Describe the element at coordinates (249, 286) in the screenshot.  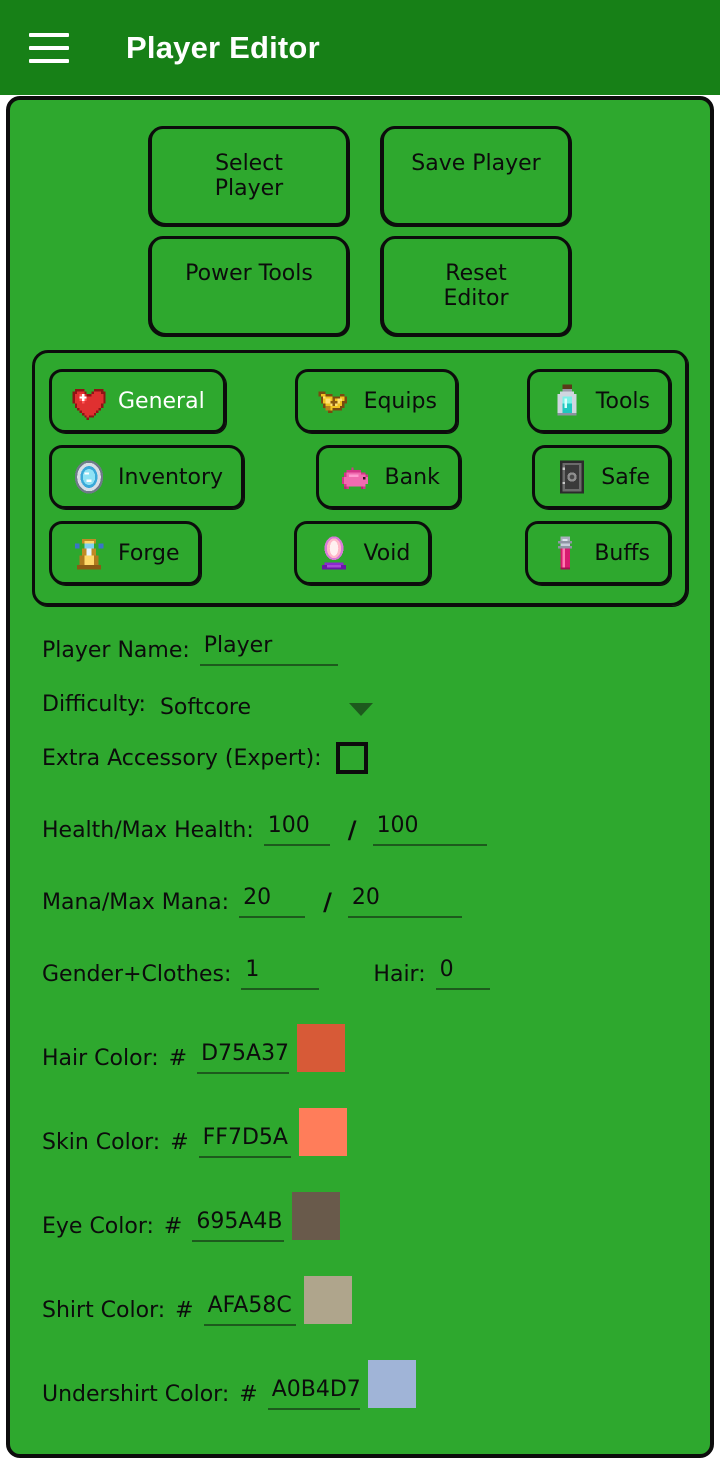
I see `power-tools-button: Power Tools` at that location.